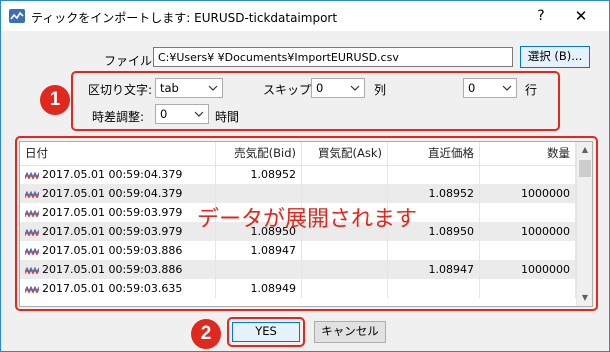 The width and height of the screenshot is (610, 352). I want to click on date-cell: 2017.05.01 00:59:03.635, so click(118, 288).